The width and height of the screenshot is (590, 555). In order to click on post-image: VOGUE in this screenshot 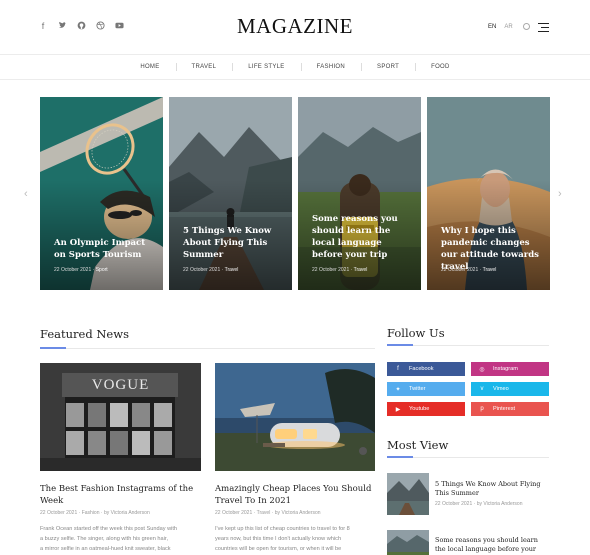, I will do `click(120, 417)`.